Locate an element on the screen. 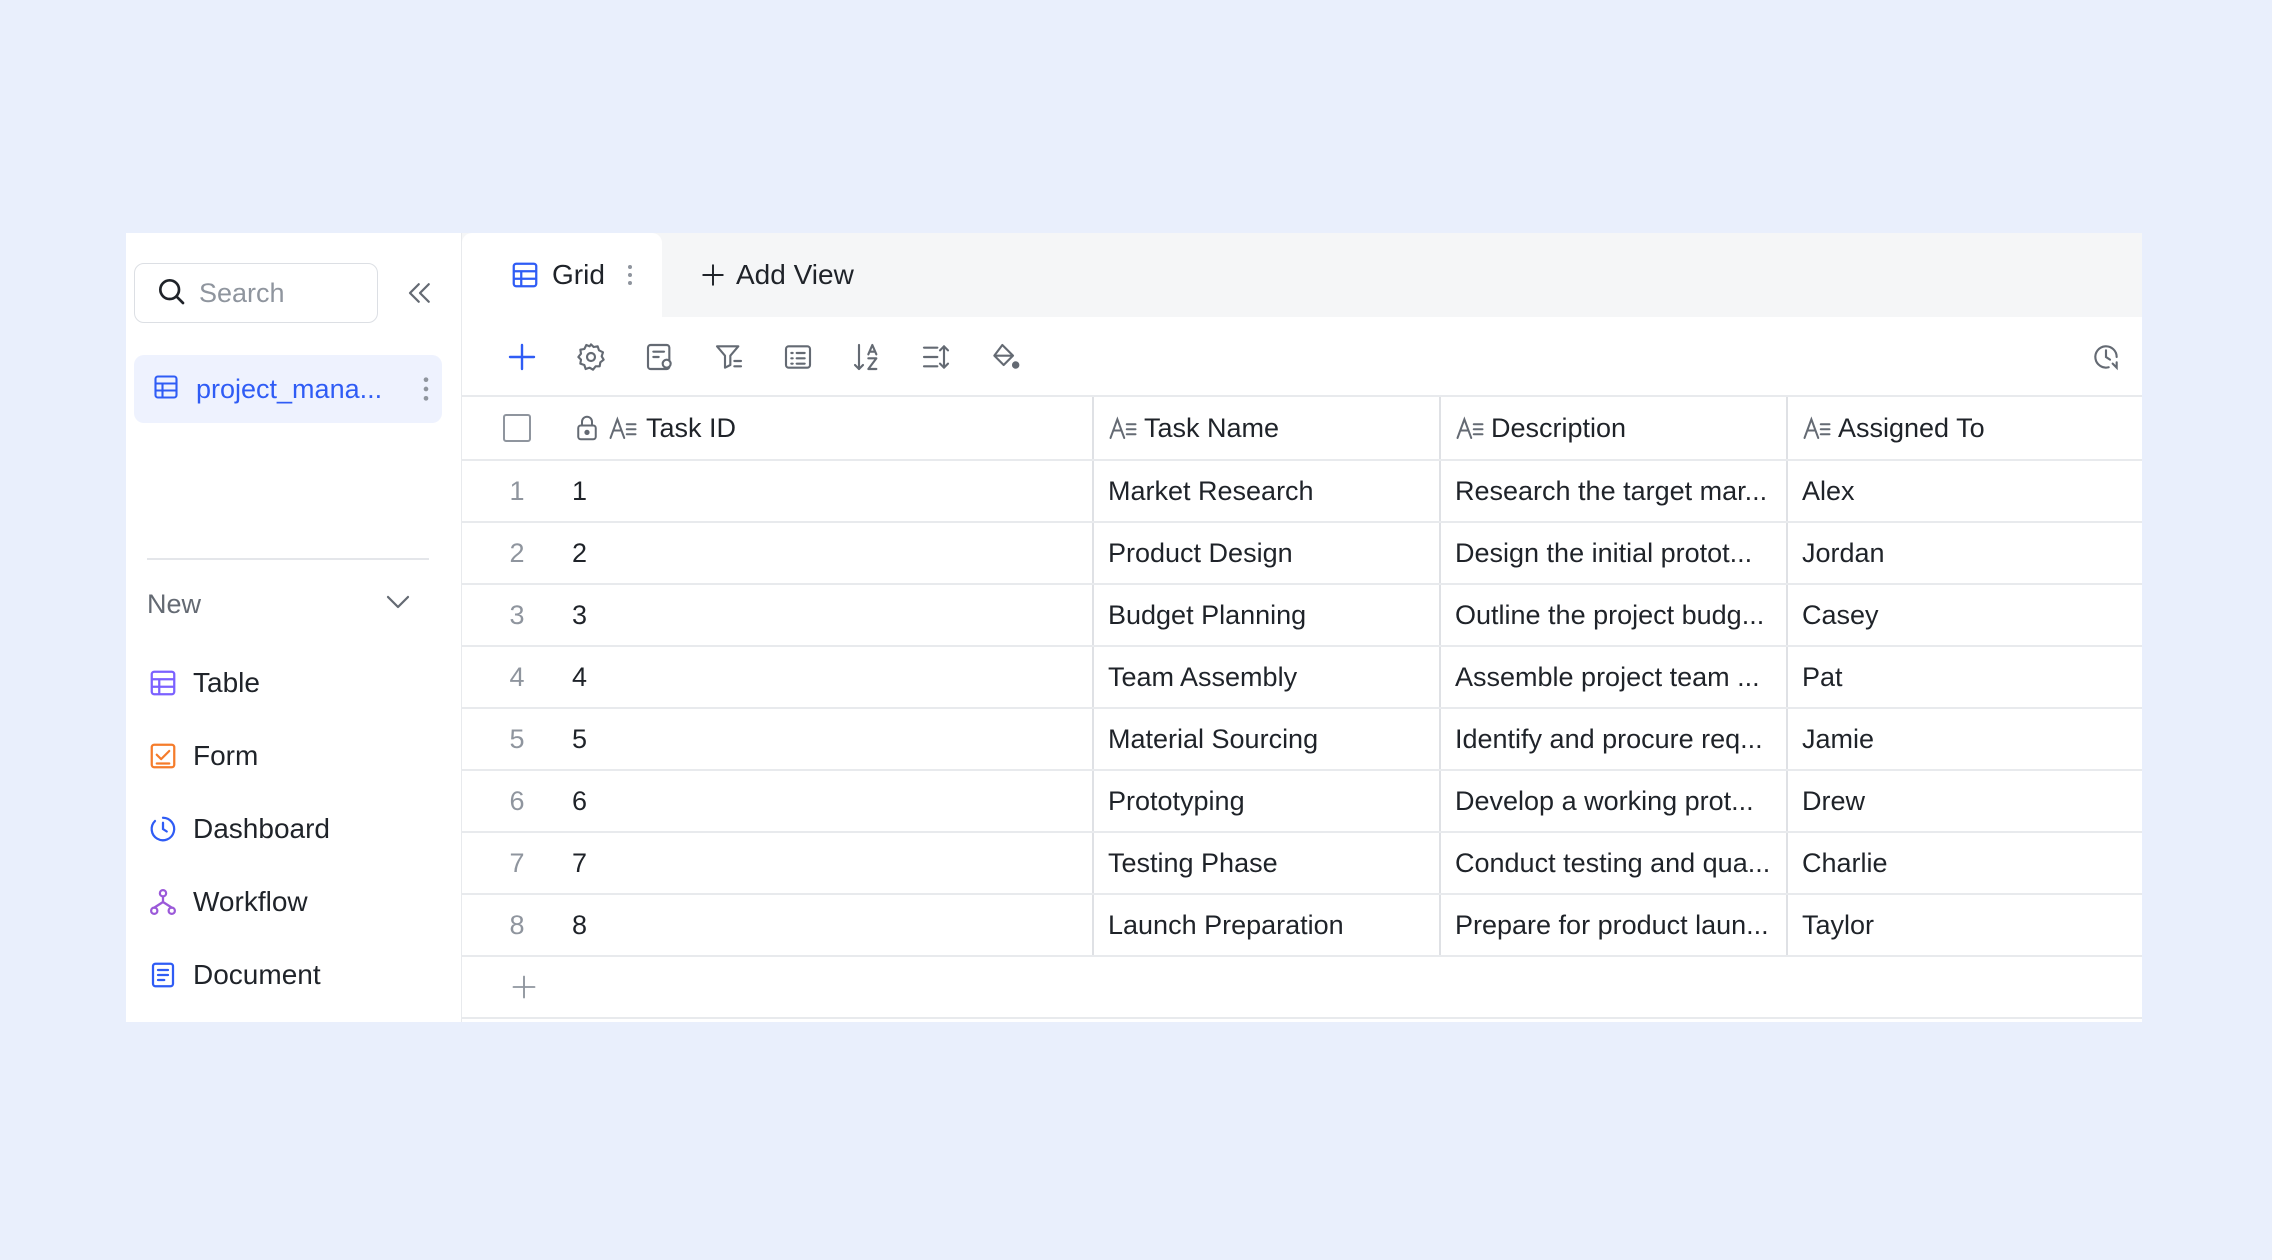  text-field-icon is located at coordinates (1470, 428).